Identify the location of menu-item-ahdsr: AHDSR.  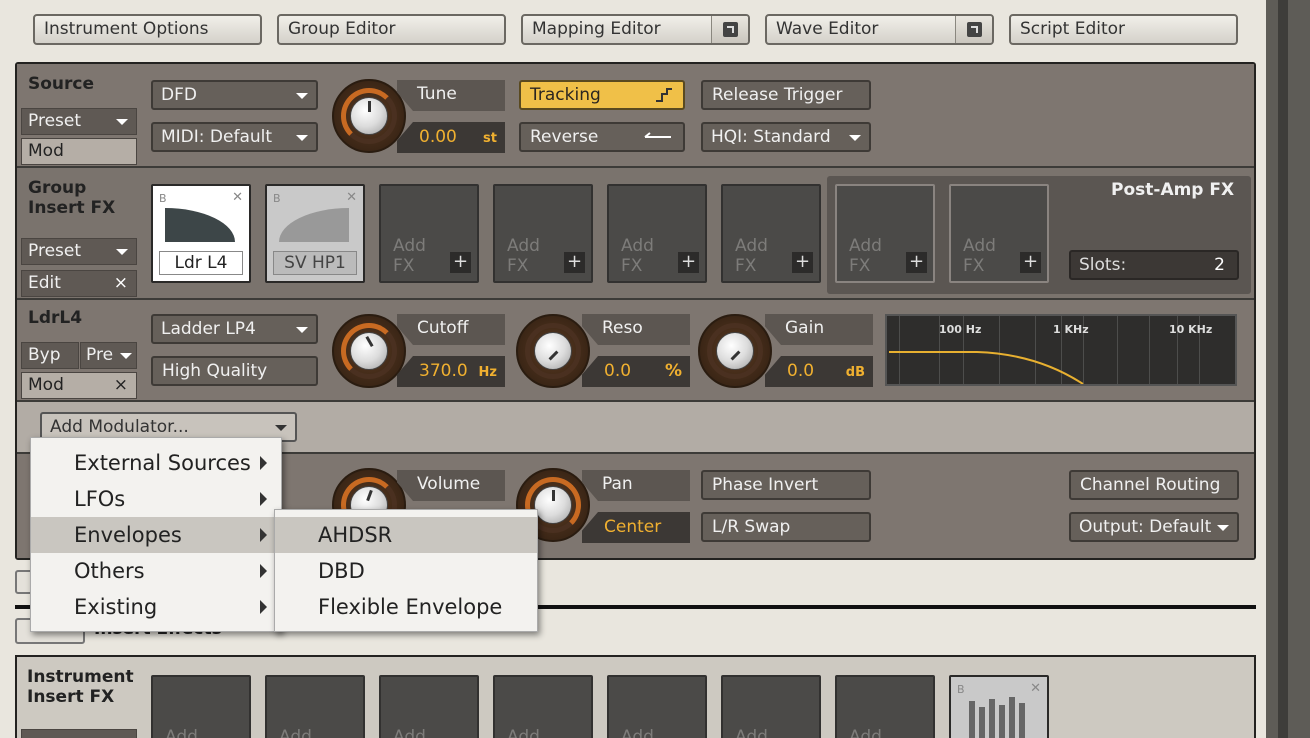
(406, 535).